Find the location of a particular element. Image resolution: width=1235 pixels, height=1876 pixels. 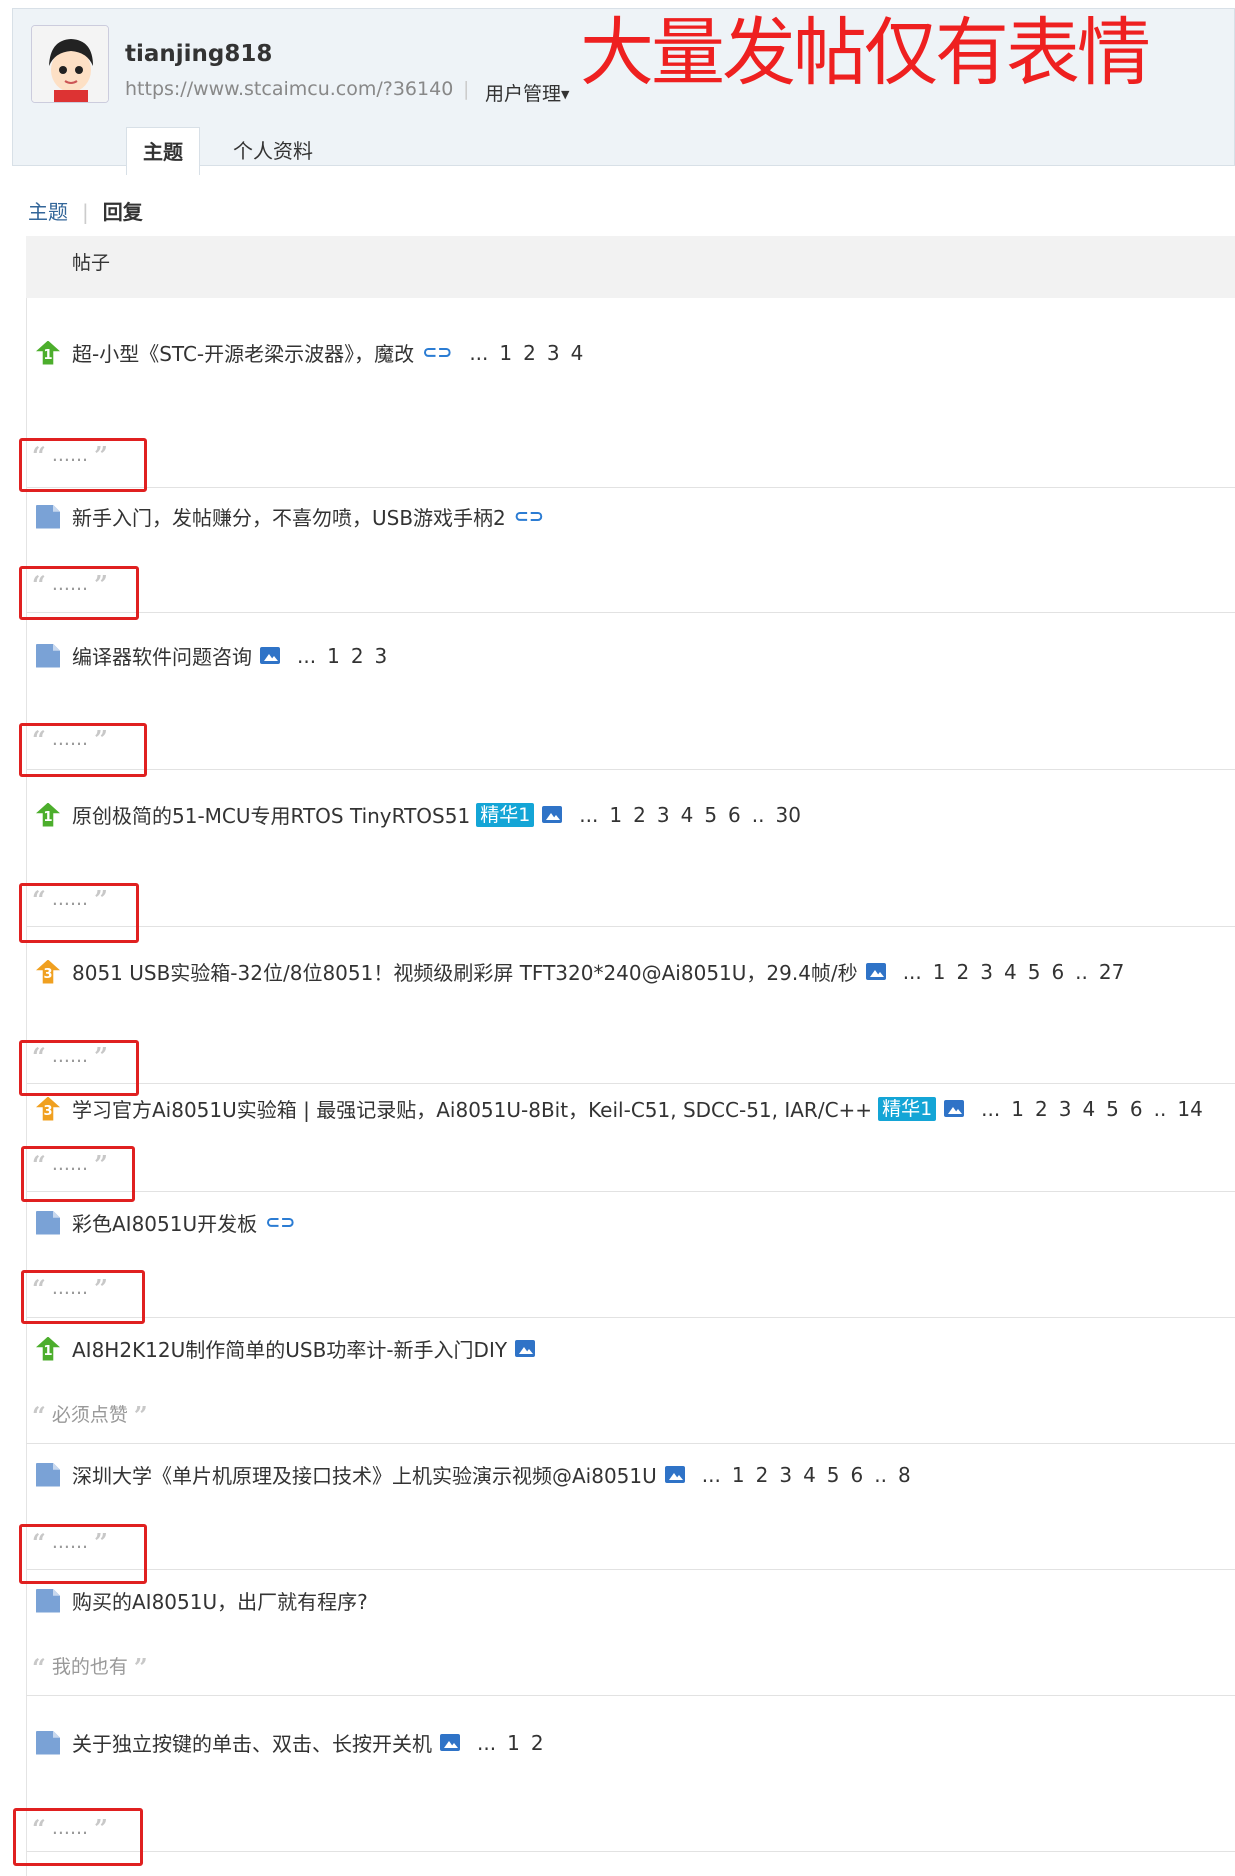

username: tianjing818 is located at coordinates (198, 54).